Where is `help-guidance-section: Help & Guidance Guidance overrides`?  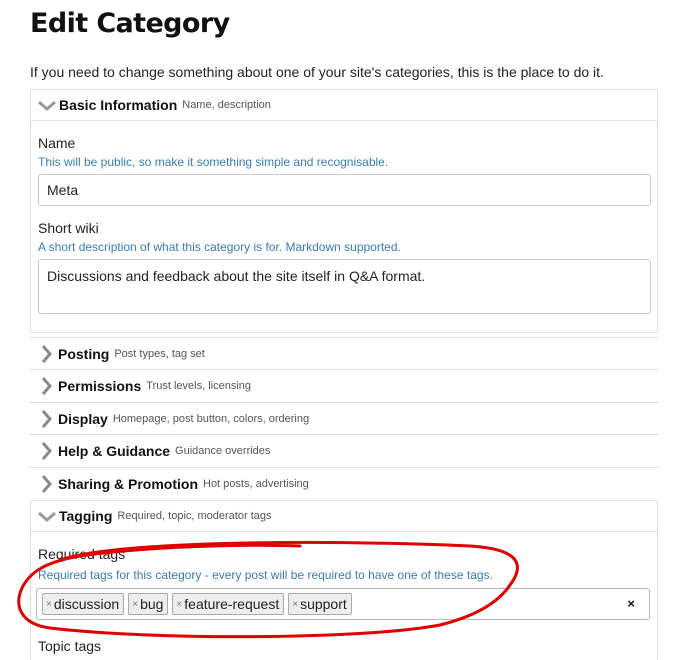
help-guidance-section: Help & Guidance Guidance overrides is located at coordinates (344, 450).